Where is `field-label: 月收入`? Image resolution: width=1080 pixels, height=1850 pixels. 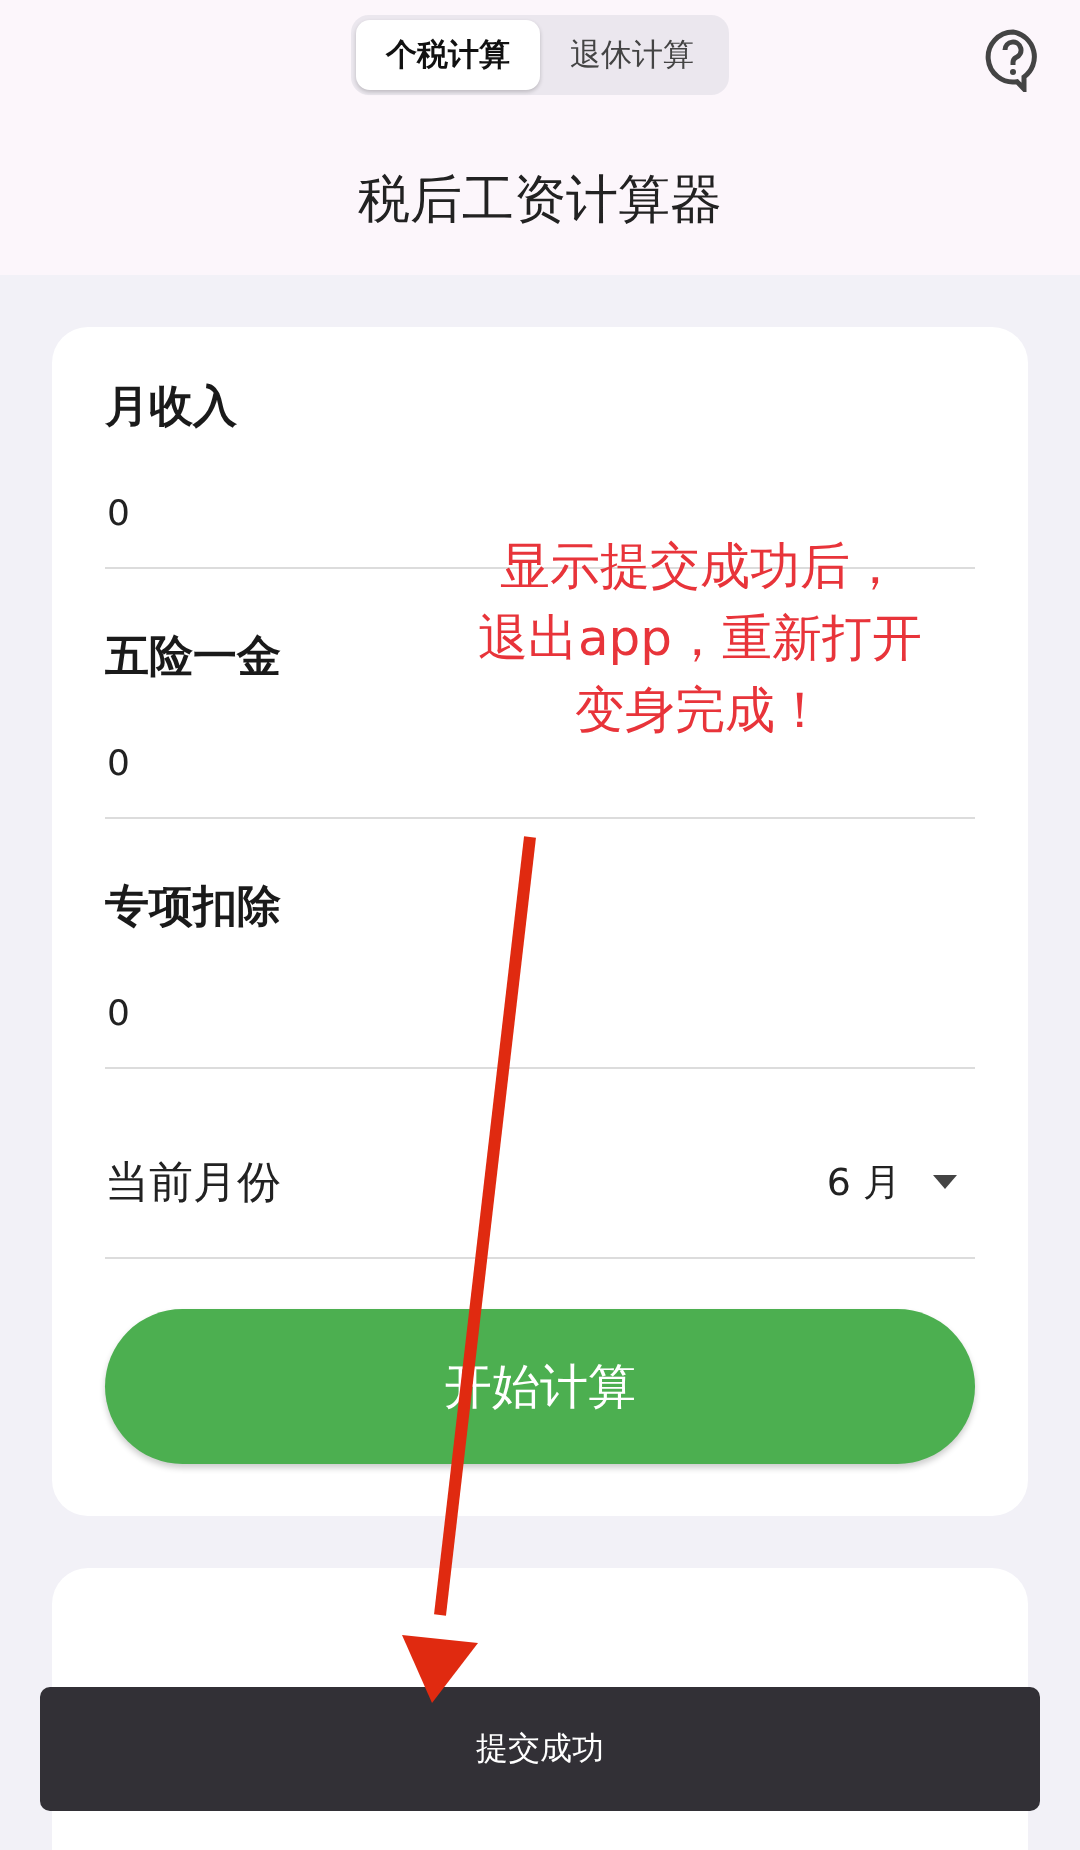
field-label: 月收入 is located at coordinates (171, 406).